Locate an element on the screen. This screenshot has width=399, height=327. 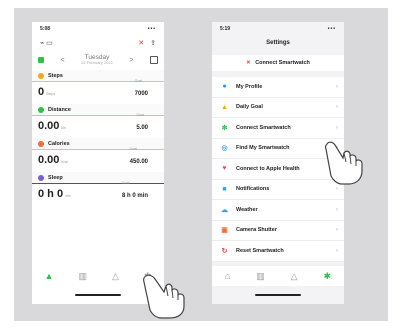
setting-icon: ■ is located at coordinates (224, 189).